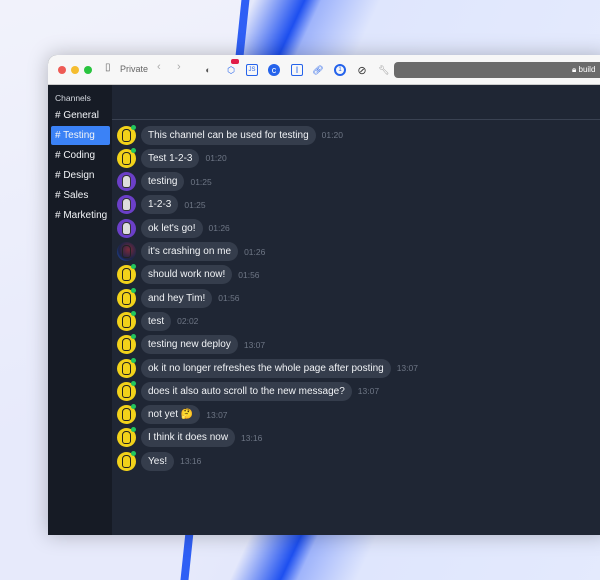  What do you see at coordinates (80, 175) in the screenshot?
I see `channel-design: # Design` at bounding box center [80, 175].